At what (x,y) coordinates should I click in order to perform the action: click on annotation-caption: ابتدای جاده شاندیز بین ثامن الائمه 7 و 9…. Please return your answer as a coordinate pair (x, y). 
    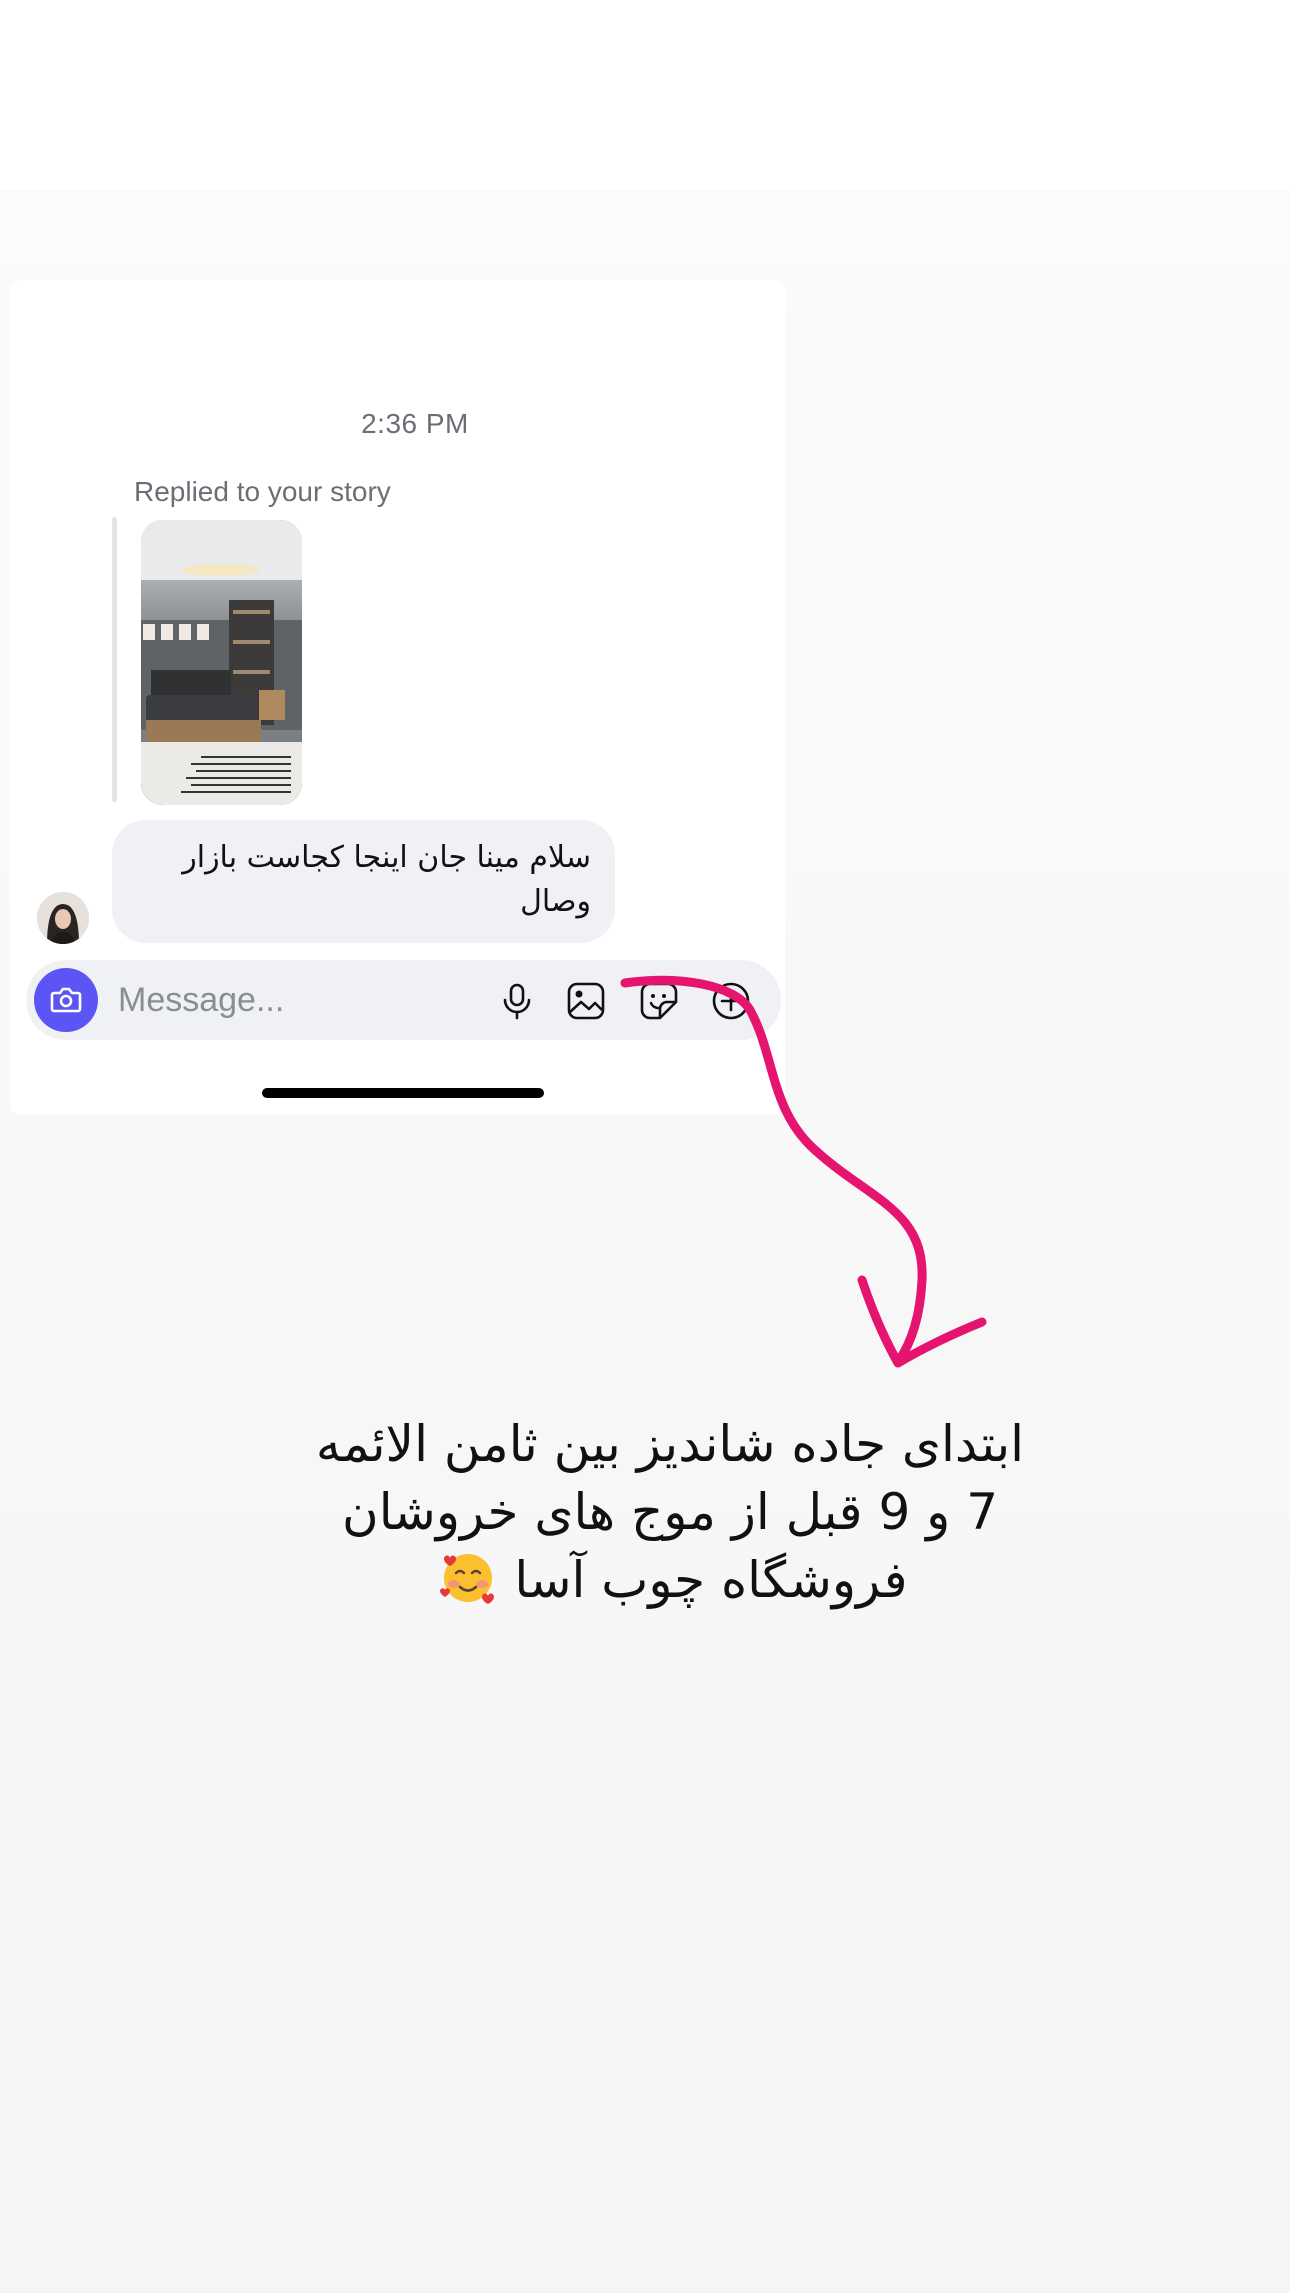
    Looking at the image, I should click on (670, 1512).